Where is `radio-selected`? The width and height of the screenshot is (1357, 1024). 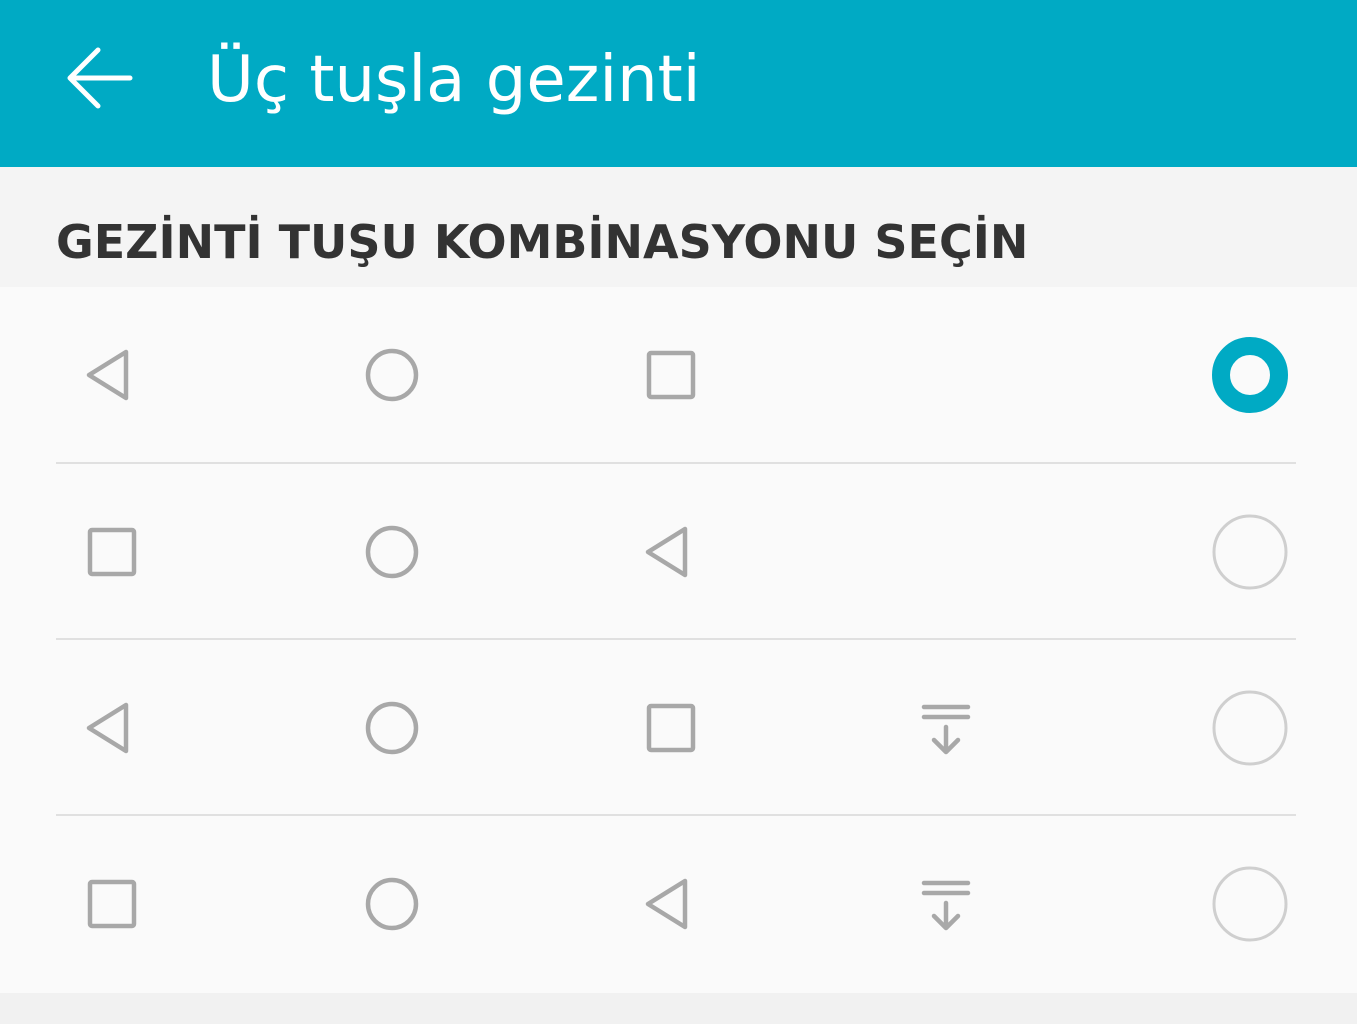
radio-selected is located at coordinates (1250, 375).